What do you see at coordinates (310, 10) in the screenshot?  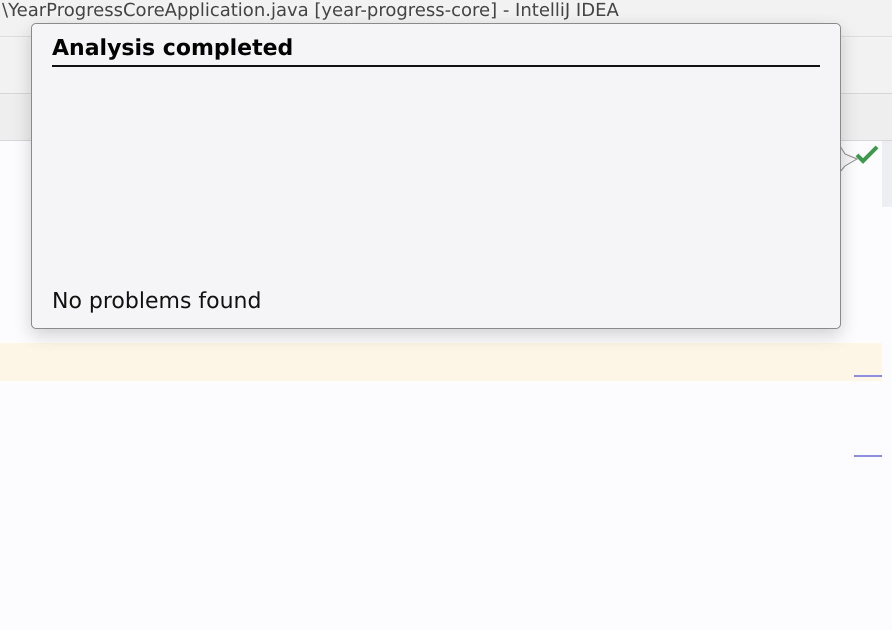 I see `window-title: \YearProgressCoreApplication.java [year-progress-core] - IntelliJ IDEA` at bounding box center [310, 10].